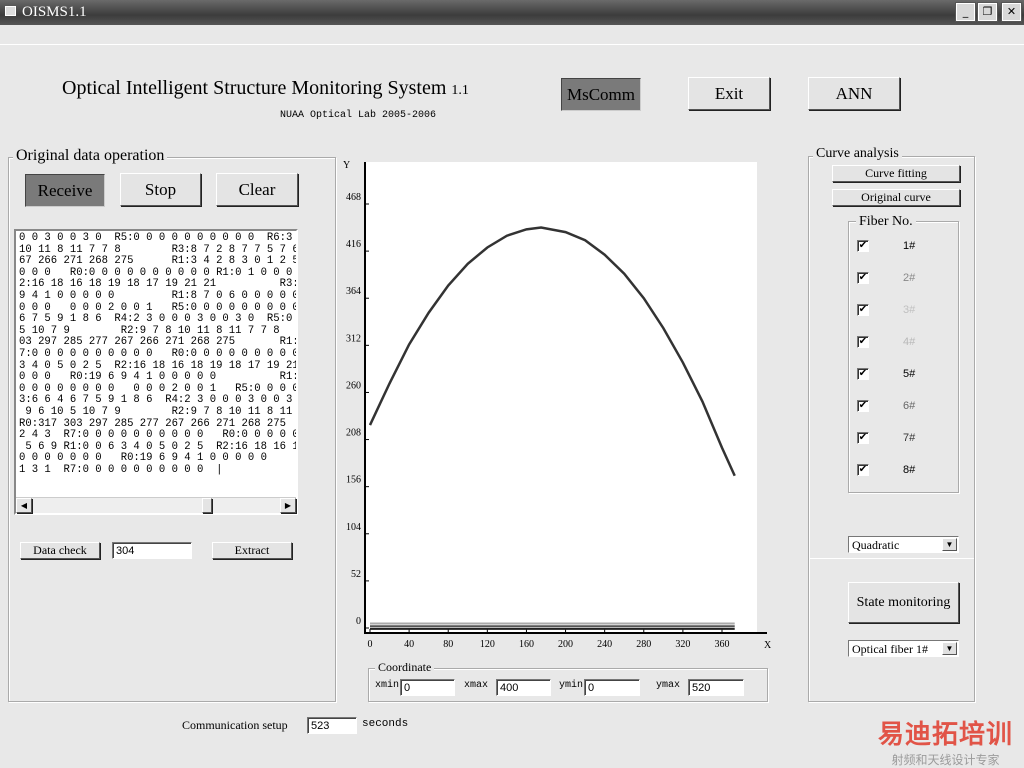 Image resolution: width=1024 pixels, height=768 pixels. Describe the element at coordinates (668, 685) in the screenshot. I see `ymax-label: ymax` at that location.